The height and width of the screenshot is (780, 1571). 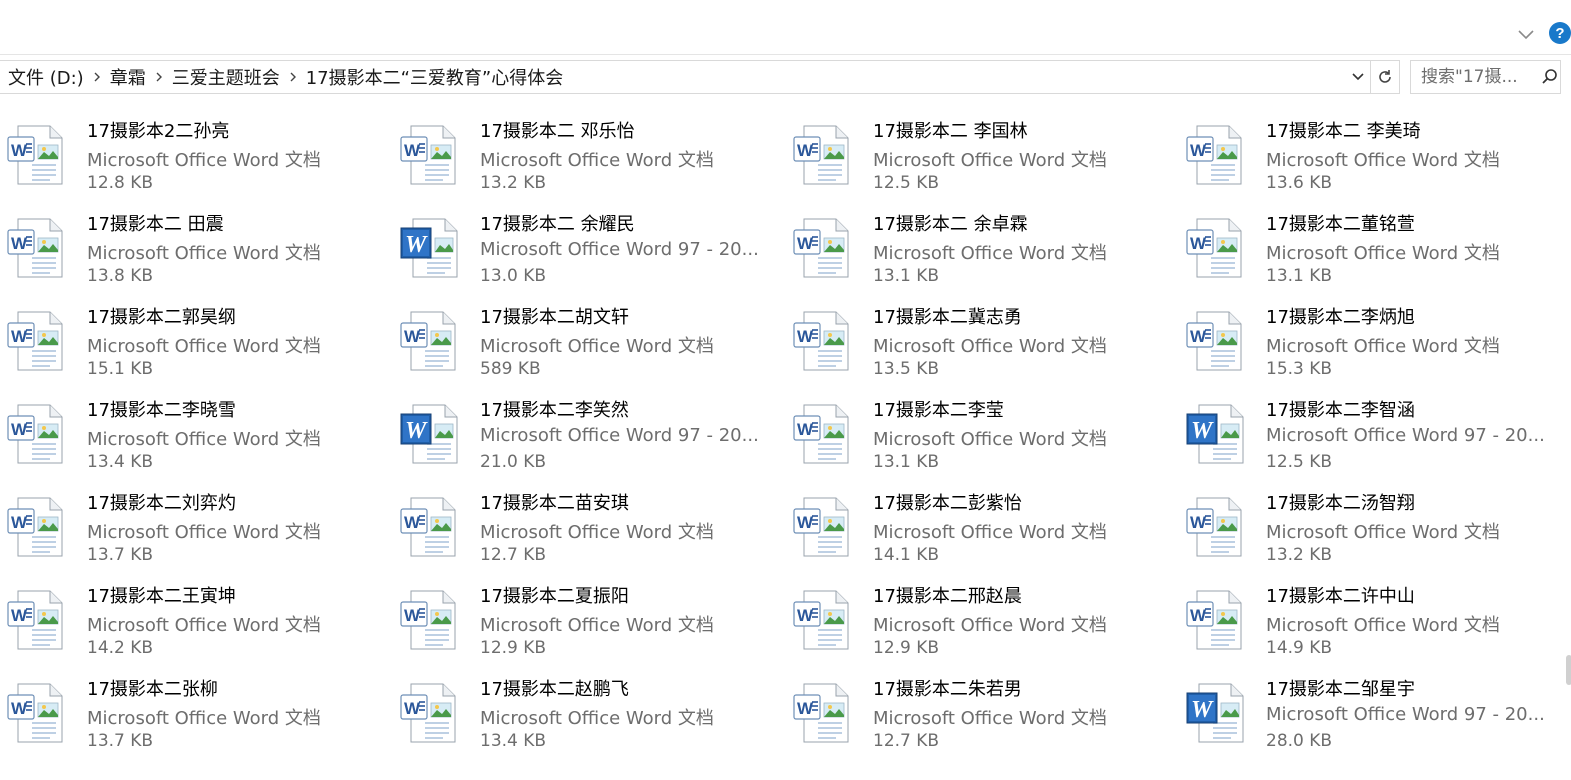 What do you see at coordinates (1384, 77) in the screenshot?
I see `refresh-button` at bounding box center [1384, 77].